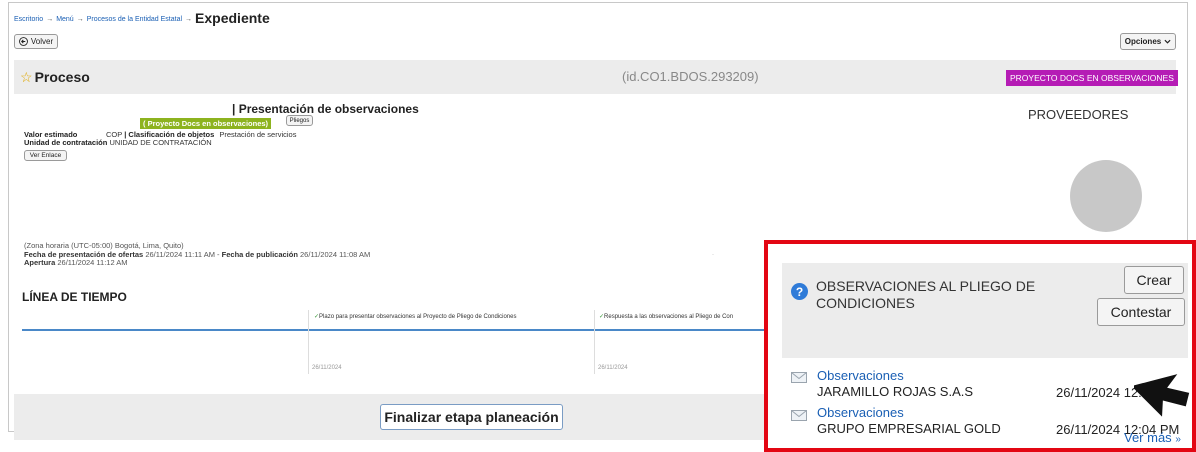 The height and width of the screenshot is (452, 1196). I want to click on clasificacion-value: Prestación de servicios, so click(258, 134).